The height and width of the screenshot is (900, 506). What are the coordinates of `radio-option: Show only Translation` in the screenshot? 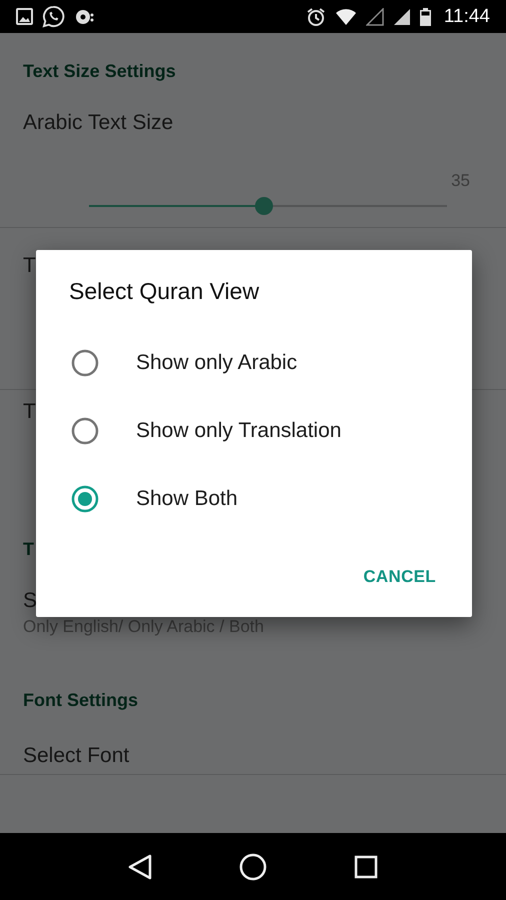 It's located at (205, 431).